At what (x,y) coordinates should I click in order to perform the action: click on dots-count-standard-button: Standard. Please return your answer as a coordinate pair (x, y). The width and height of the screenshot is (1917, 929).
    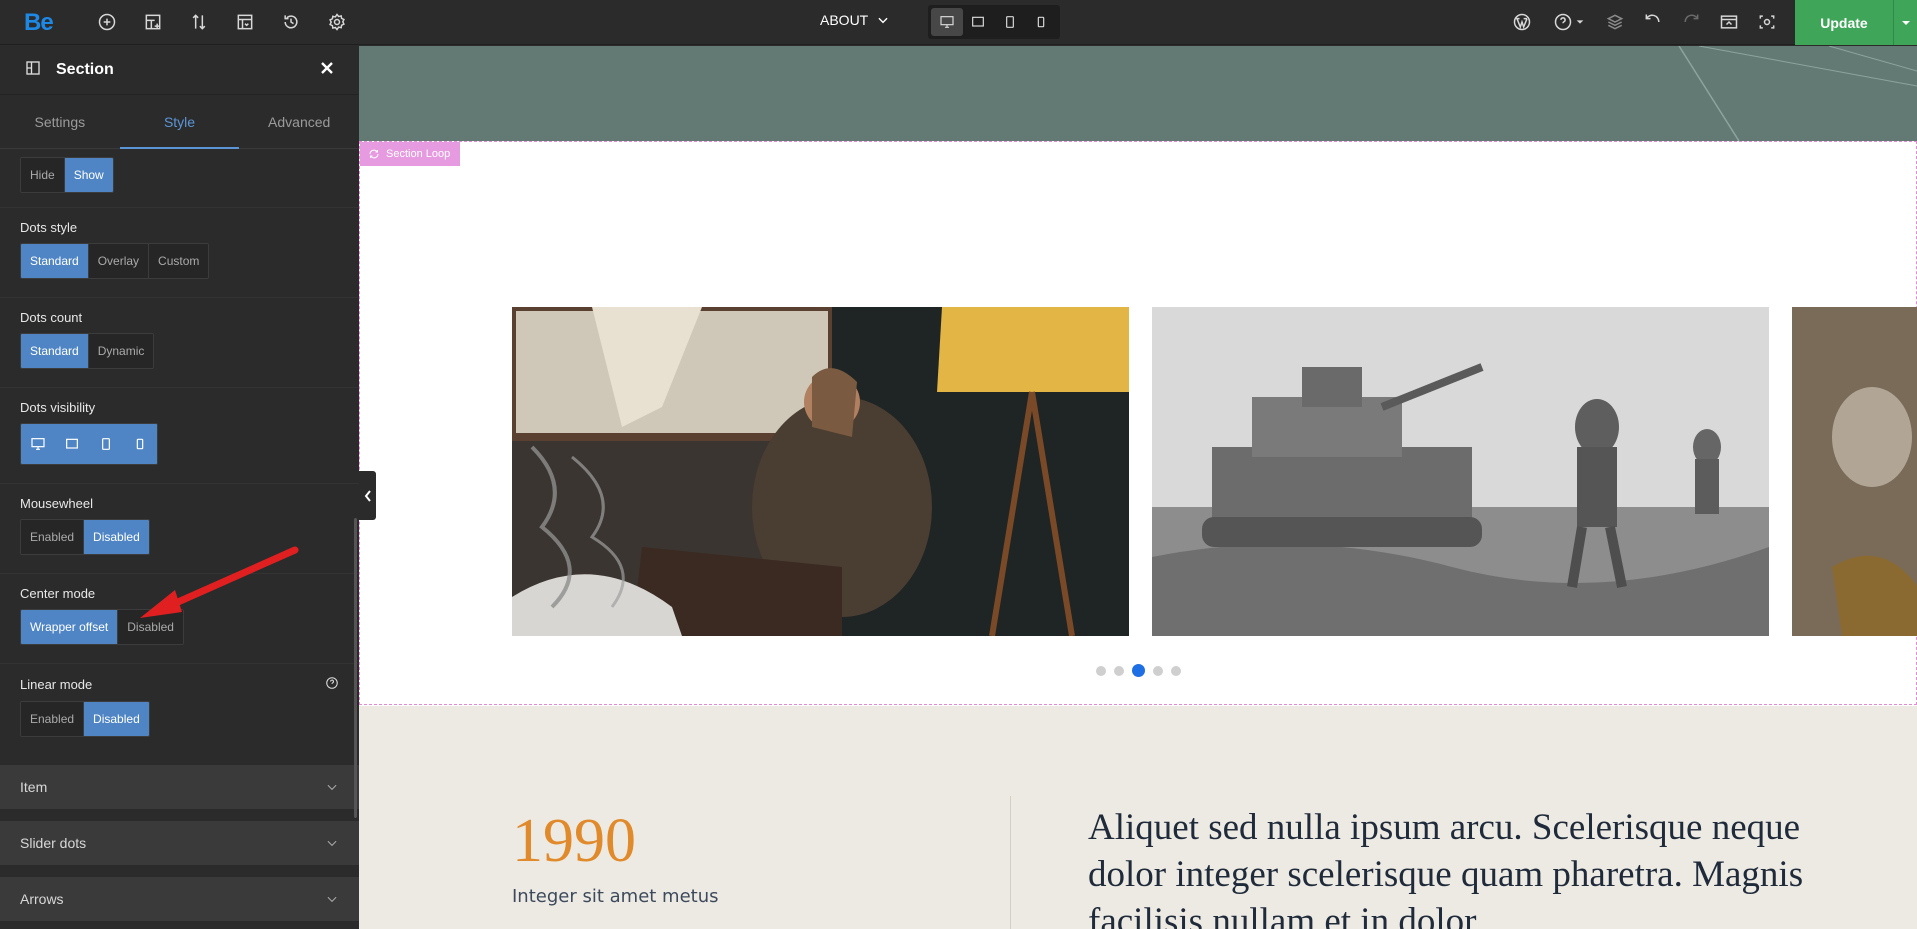
    Looking at the image, I should click on (55, 351).